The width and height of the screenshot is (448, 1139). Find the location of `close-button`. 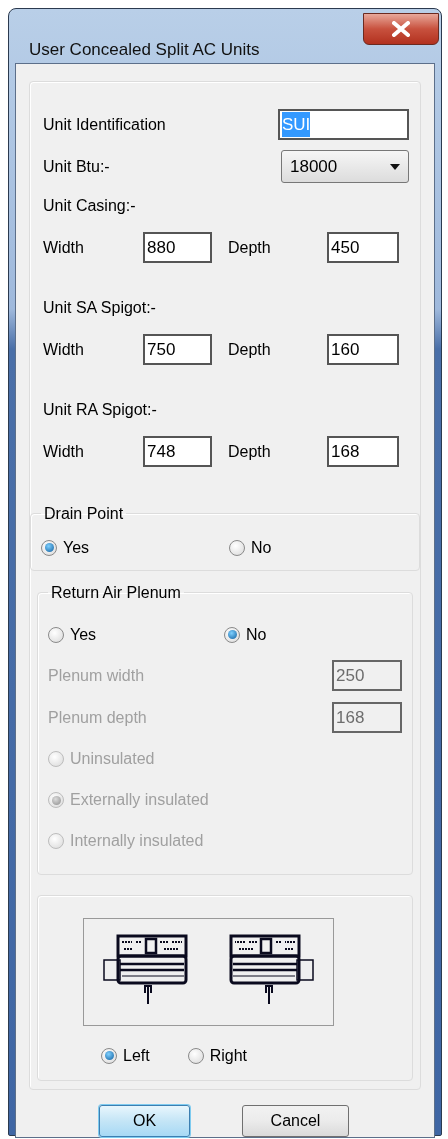

close-button is located at coordinates (401, 29).